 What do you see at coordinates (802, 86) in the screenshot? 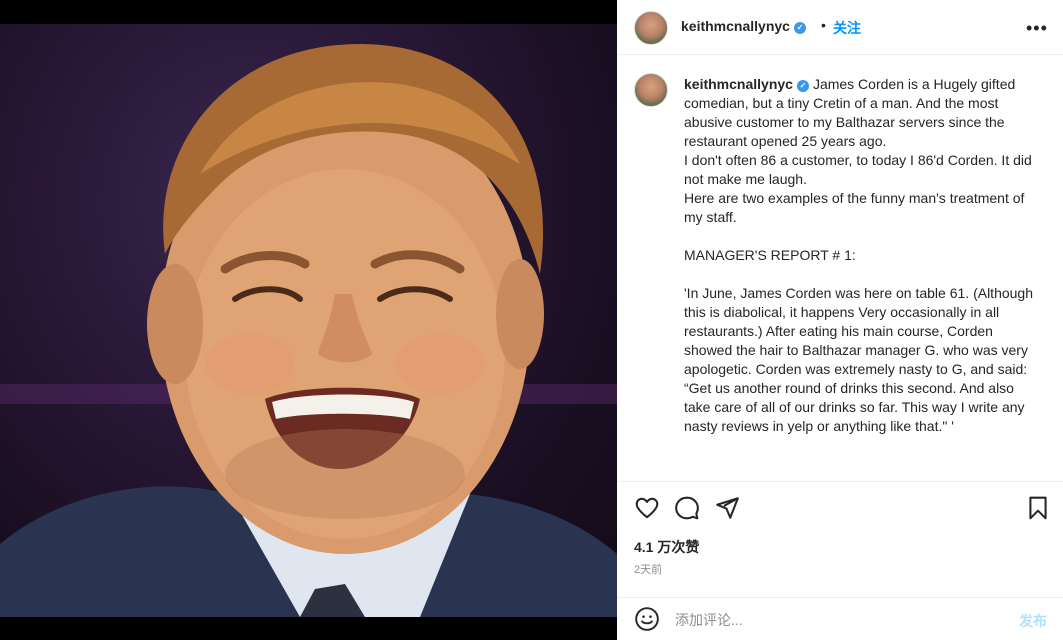
I see `caption-verified-badge-icon: ✓` at bounding box center [802, 86].